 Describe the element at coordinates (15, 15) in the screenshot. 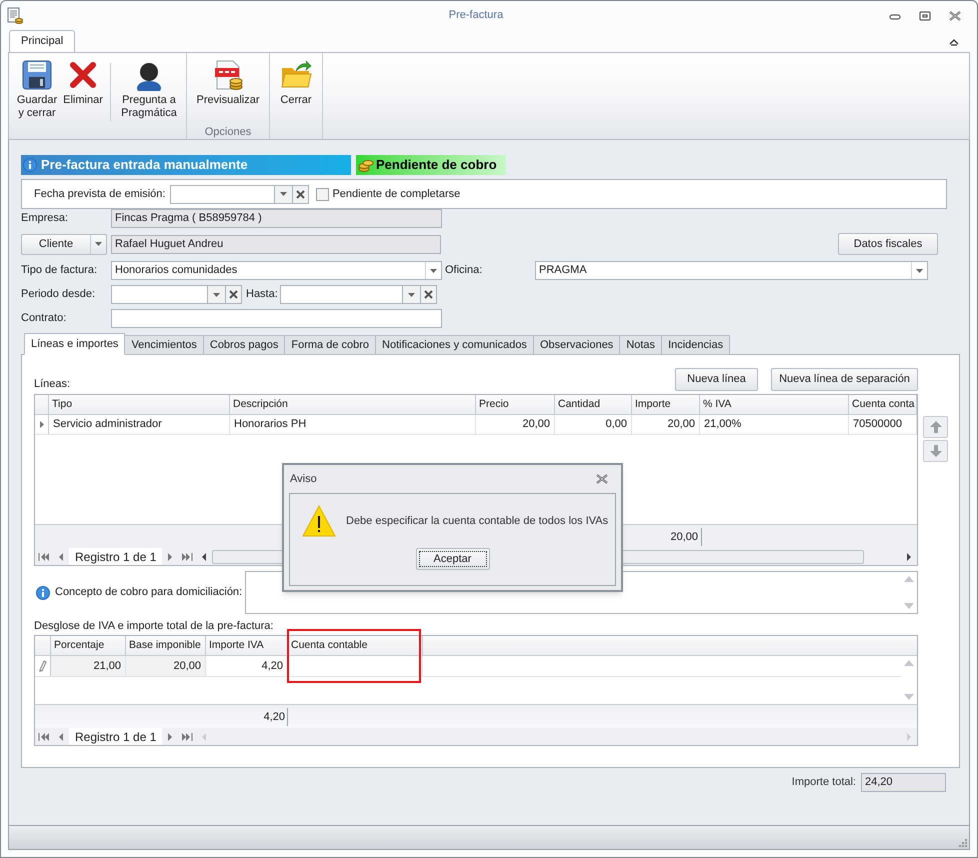

I see `document-icon` at that location.